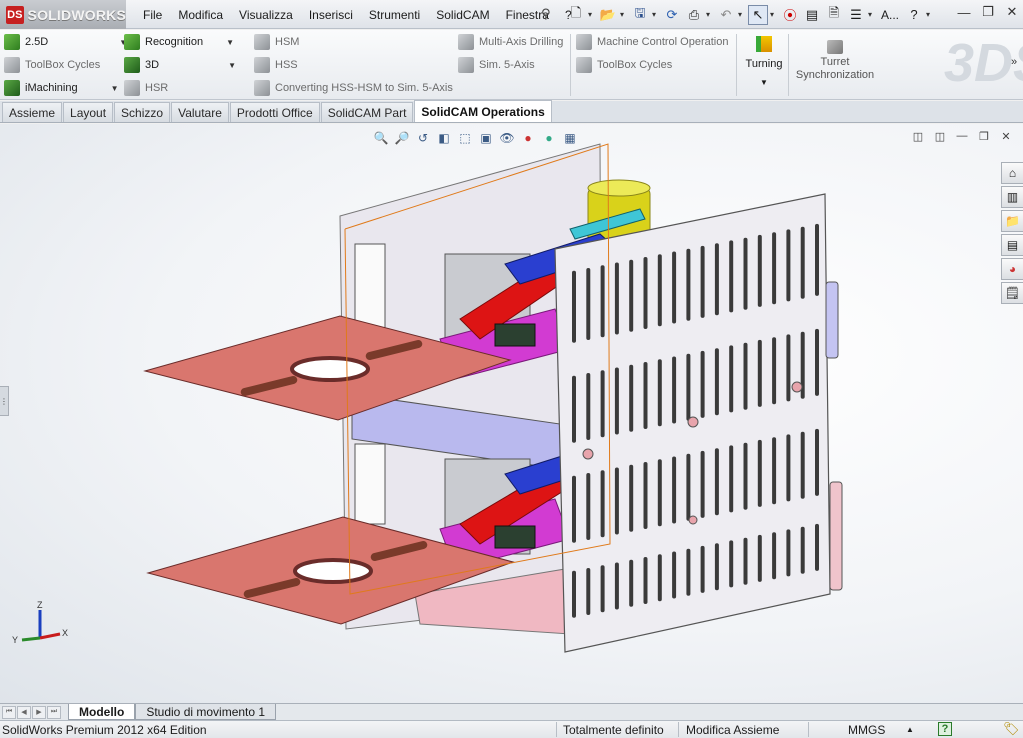  Describe the element at coordinates (940, 136) in the screenshot. I see `tile-right-icon: ◫` at that location.